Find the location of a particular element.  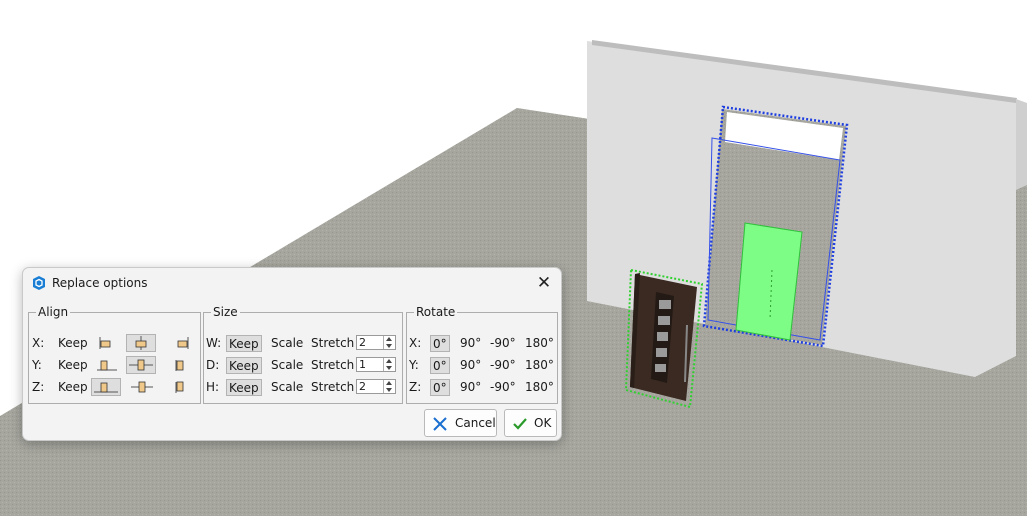

rotate-y-minus90-option: -90° is located at coordinates (503, 365).